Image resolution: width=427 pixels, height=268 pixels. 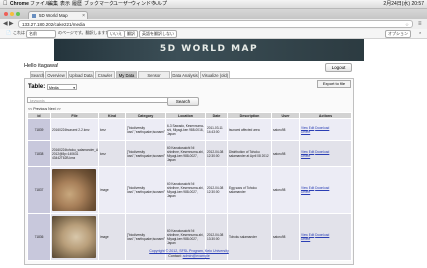 I want to click on close-translate-icon: ×, so click(x=420, y=33).